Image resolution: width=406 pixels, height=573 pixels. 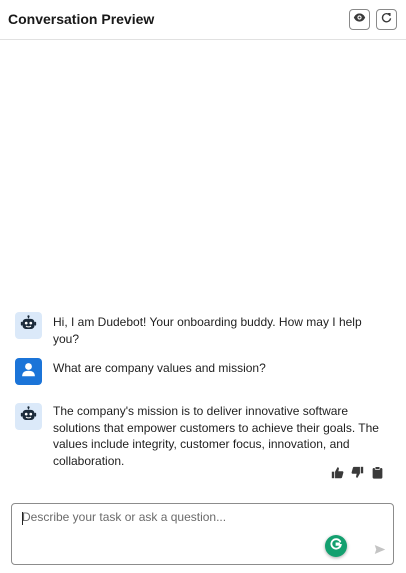 I want to click on refresh-icon, so click(x=386, y=20).